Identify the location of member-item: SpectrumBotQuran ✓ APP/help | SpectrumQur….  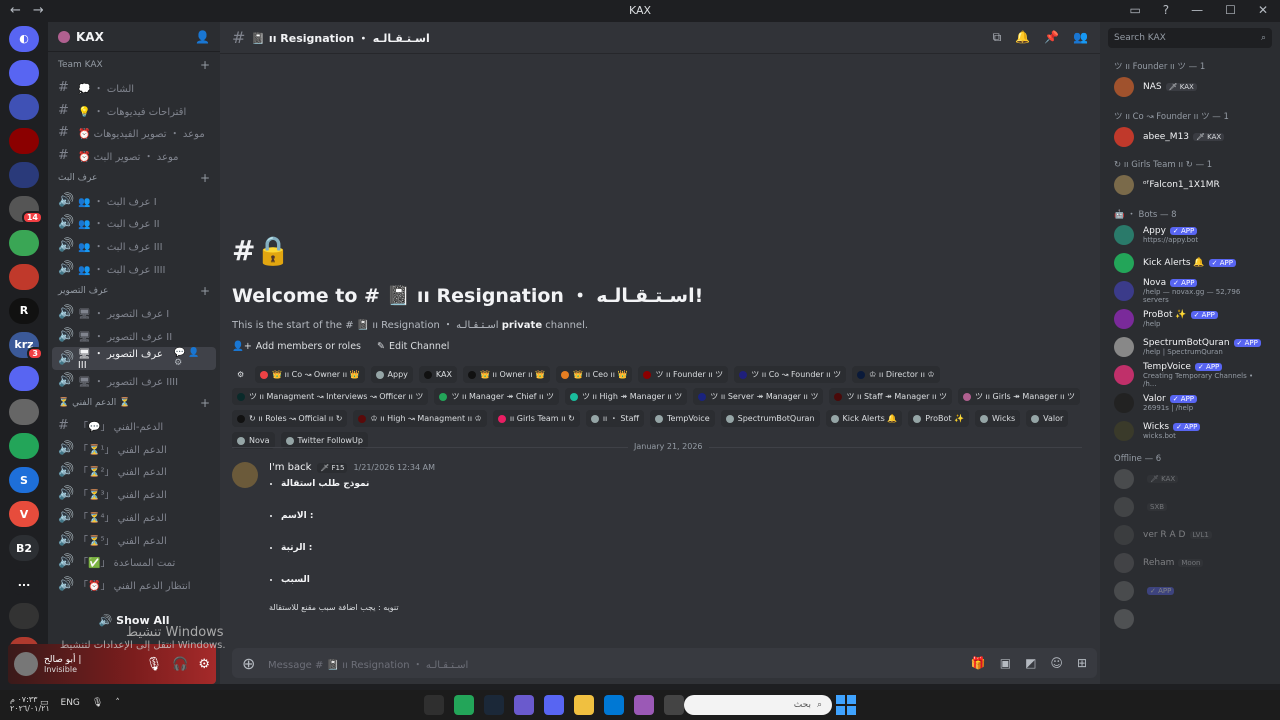
(1190, 347).